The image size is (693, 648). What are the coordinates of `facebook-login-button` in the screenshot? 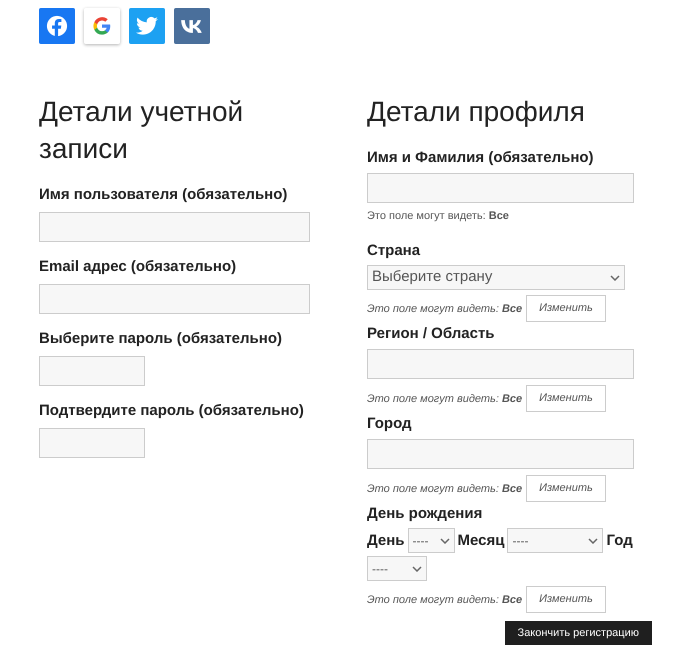 It's located at (57, 26).